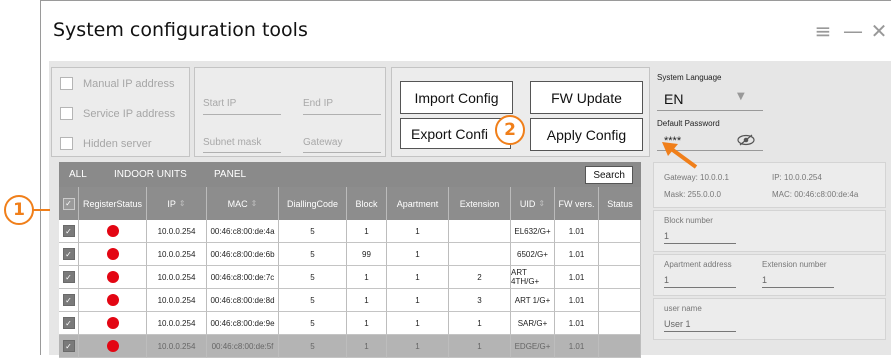  Describe the element at coordinates (586, 134) in the screenshot. I see `apply-config-button: Apply Config` at that location.